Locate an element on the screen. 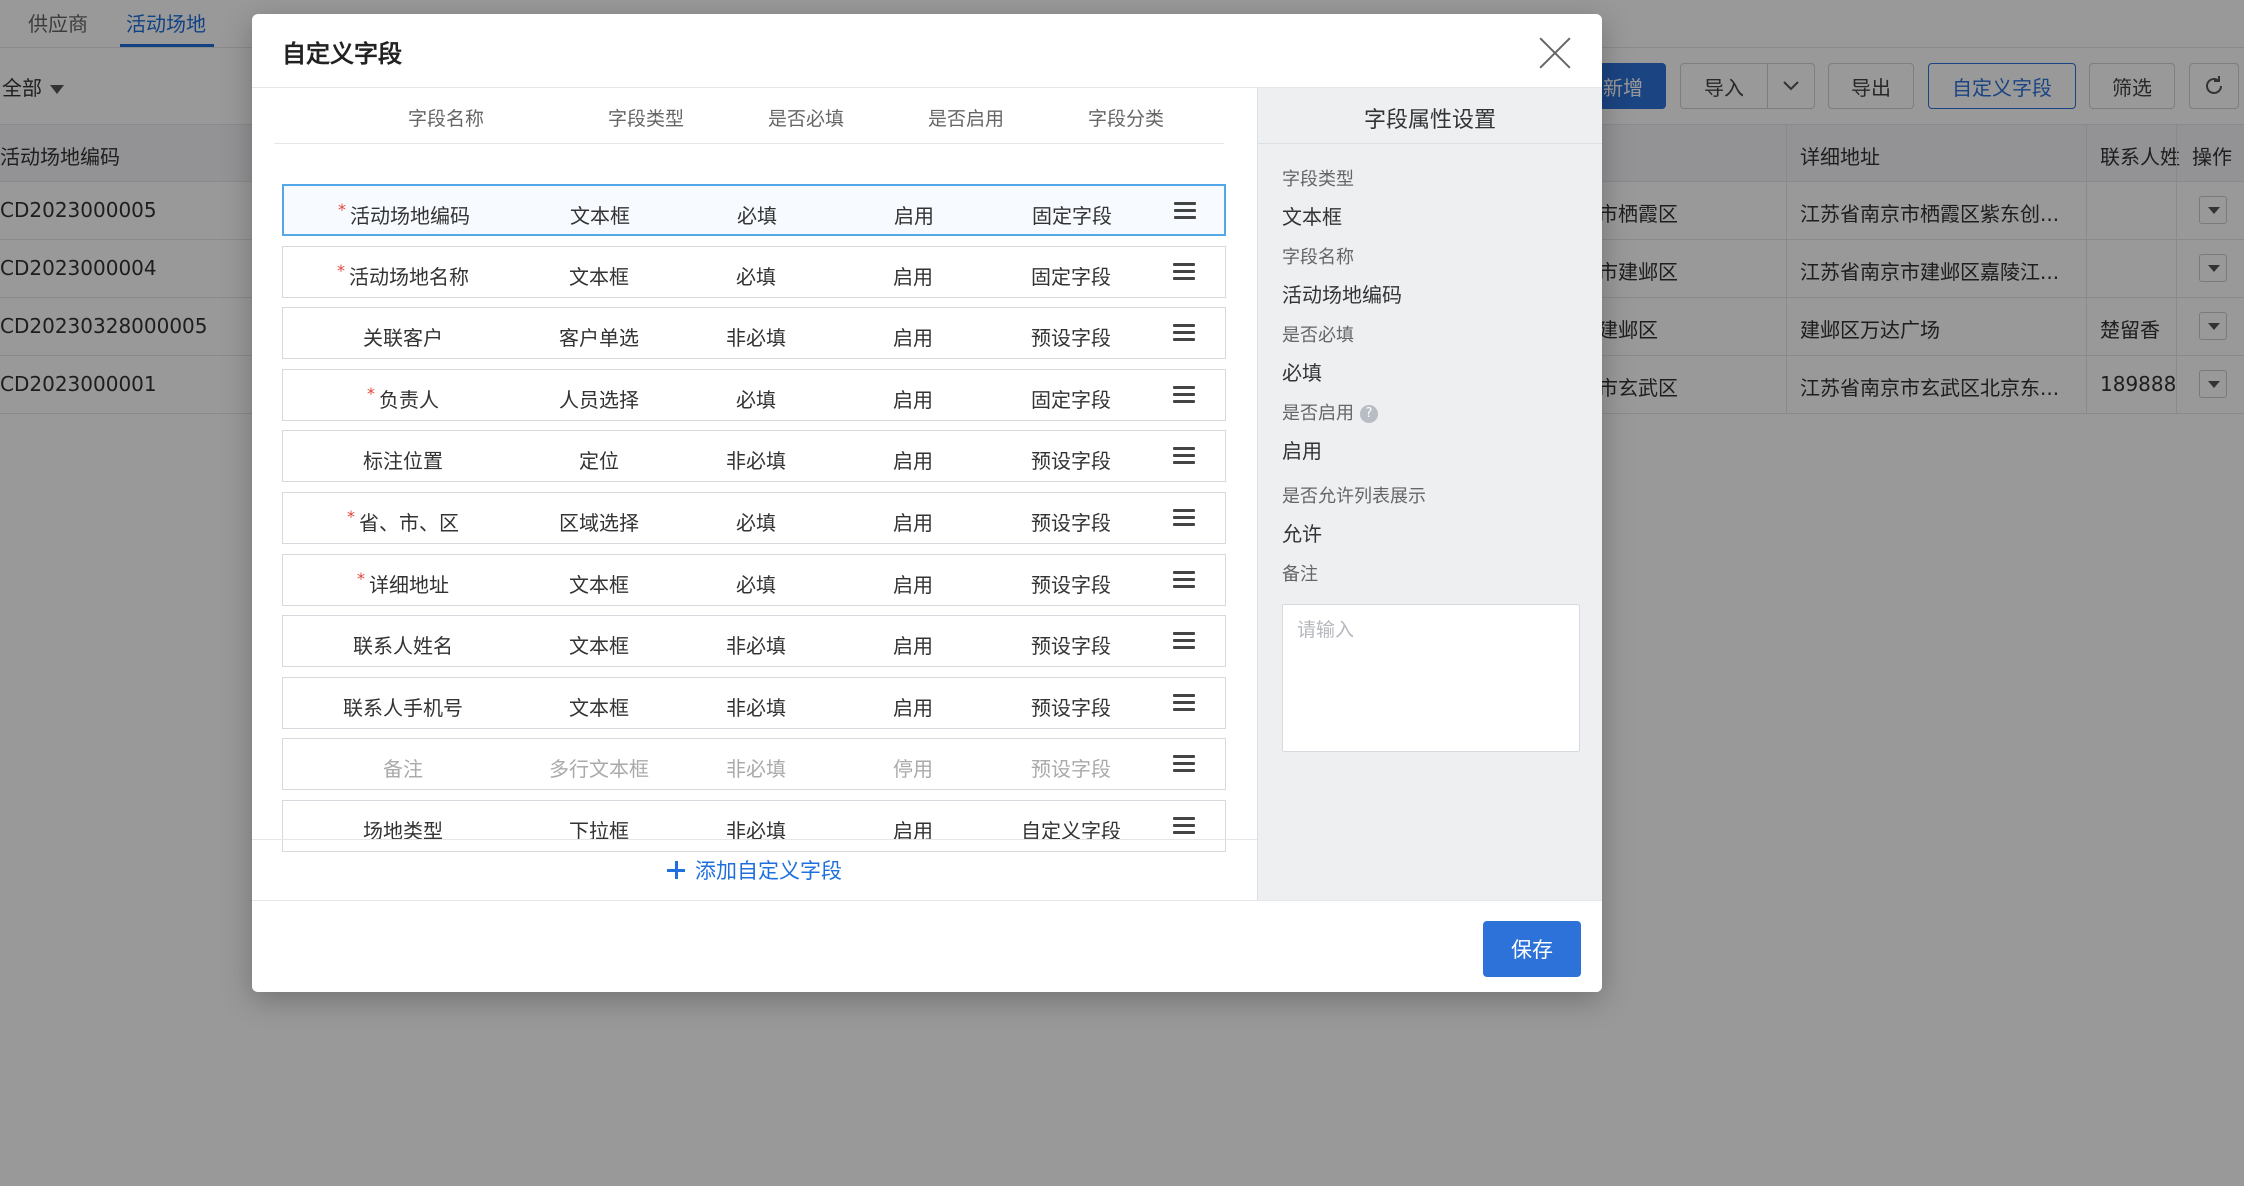 Image resolution: width=2244 pixels, height=1186 pixels. property-value: 活动场地编码 is located at coordinates (1342, 295).